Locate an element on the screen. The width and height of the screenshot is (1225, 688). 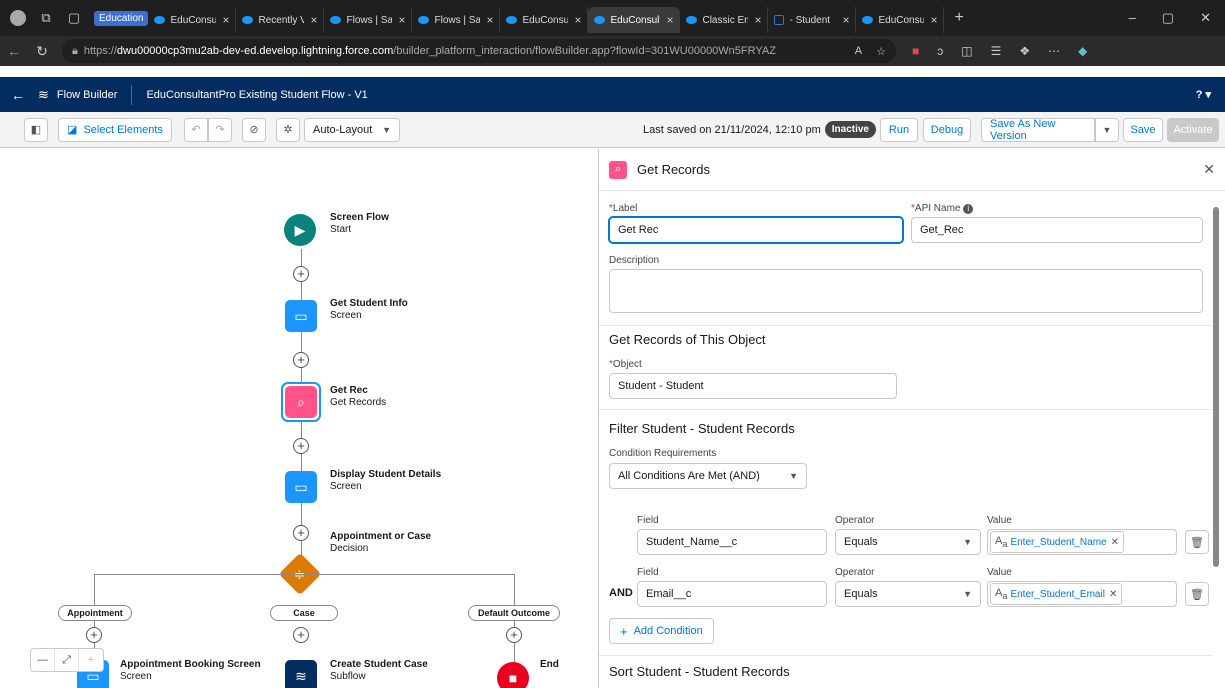
add-condition-button: + Add Condition is located at coordinates (661, 631).